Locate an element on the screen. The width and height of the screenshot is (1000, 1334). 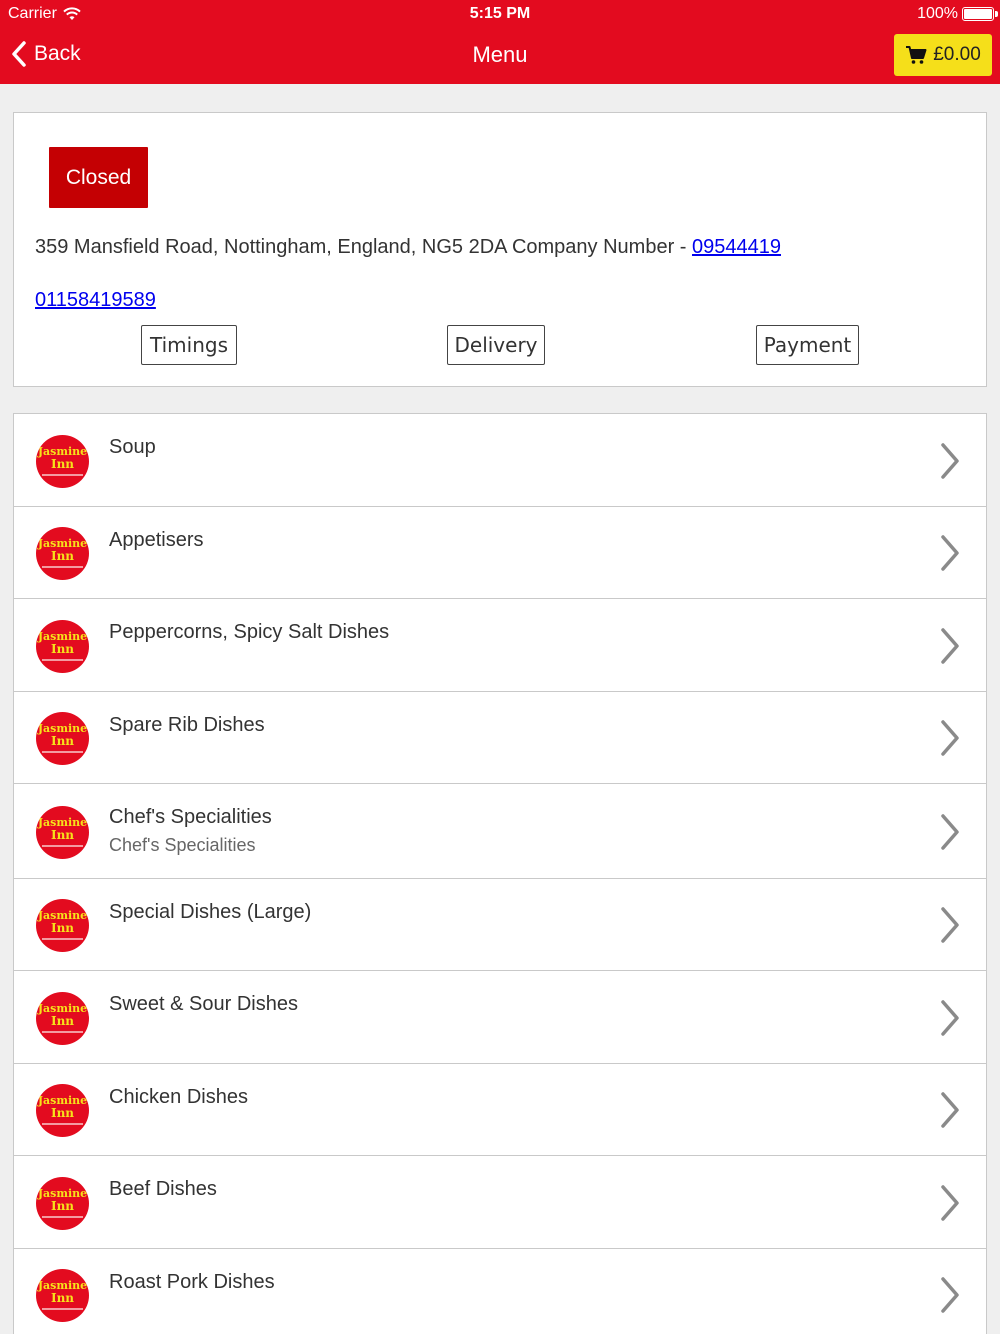
category-title: Roast Pork Dishes is located at coordinates (192, 1282).